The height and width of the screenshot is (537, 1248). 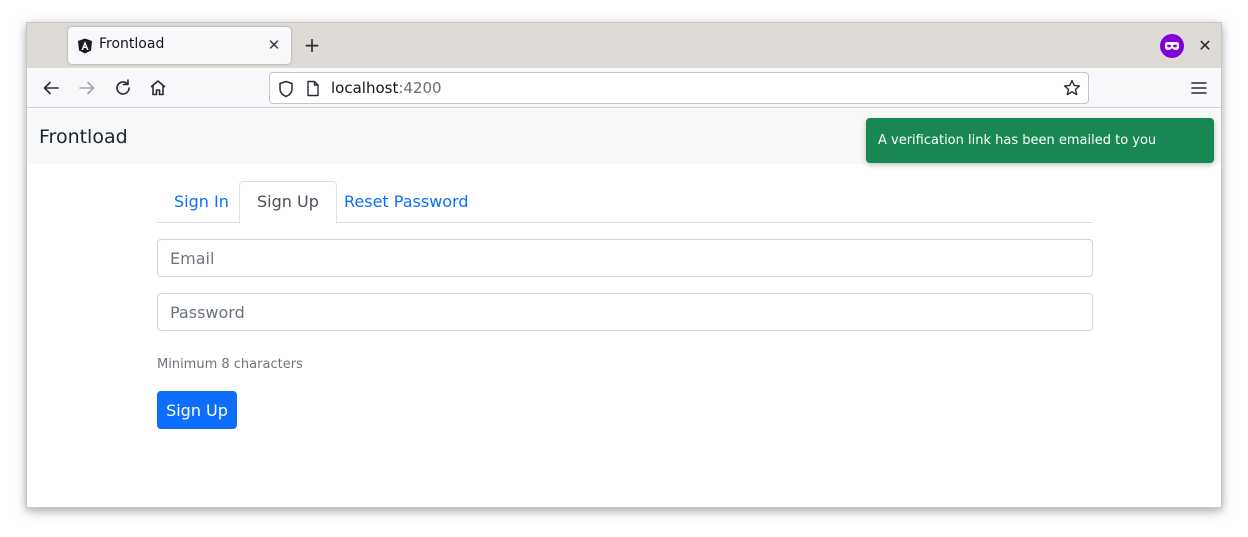 I want to click on tab-strip: Frontload ✕ + ✕, so click(x=624, y=45).